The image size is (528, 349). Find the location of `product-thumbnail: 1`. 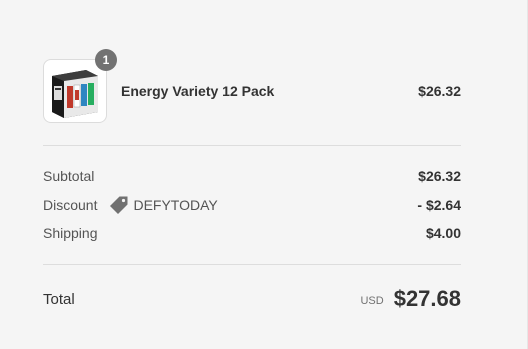

product-thumbnail: 1 is located at coordinates (80, 86).